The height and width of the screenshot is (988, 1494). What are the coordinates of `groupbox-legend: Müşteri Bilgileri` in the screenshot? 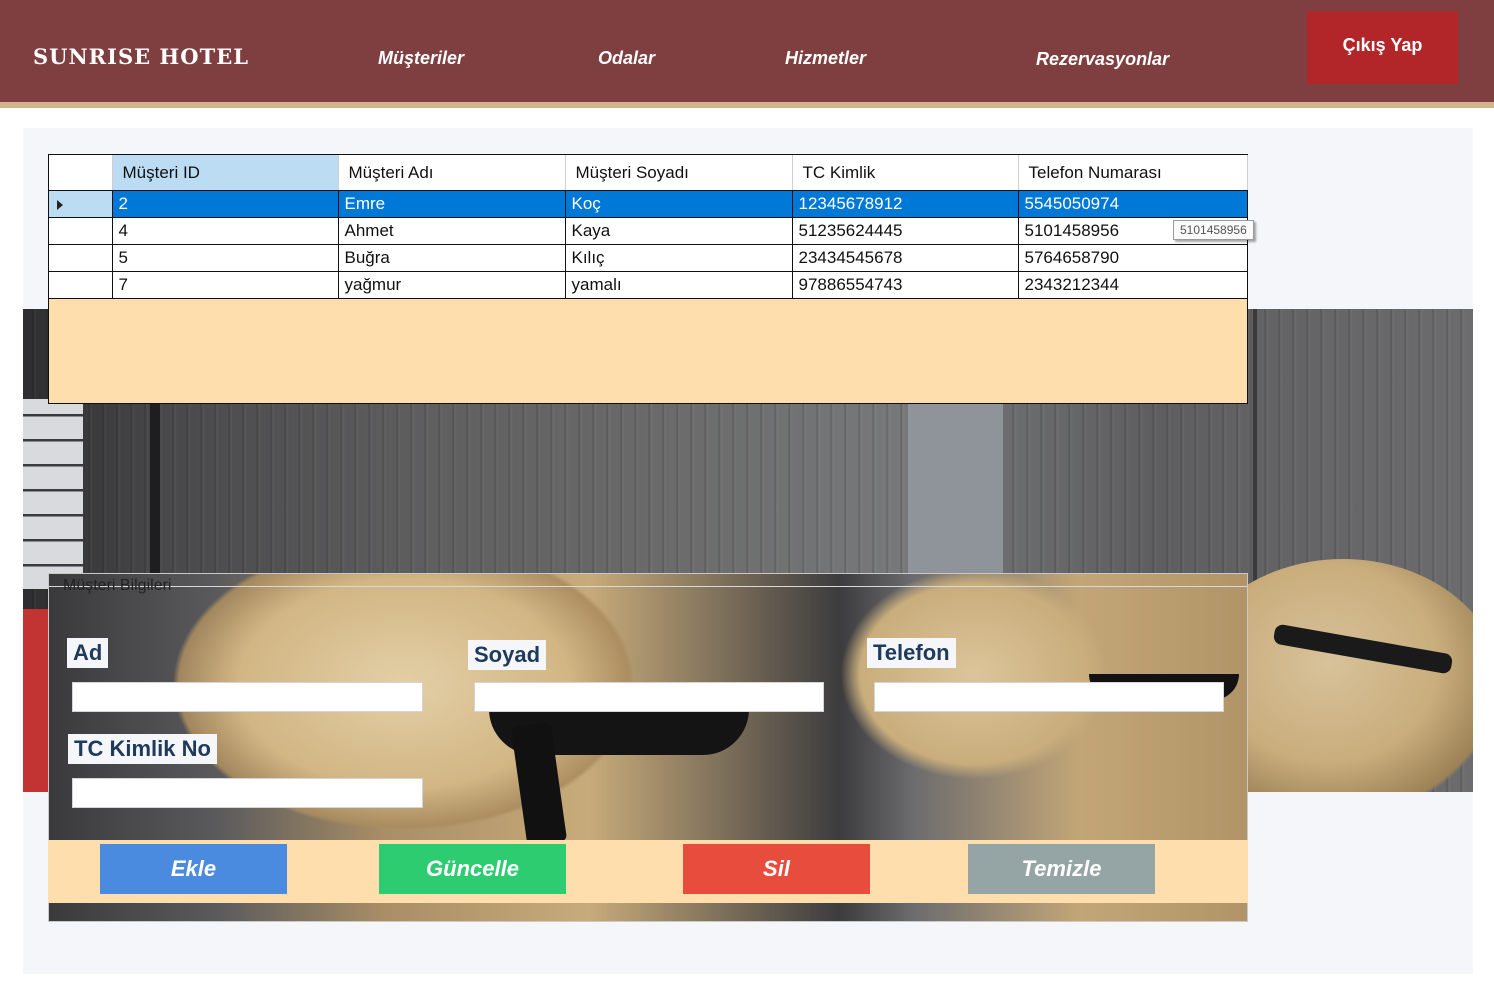 It's located at (117, 585).